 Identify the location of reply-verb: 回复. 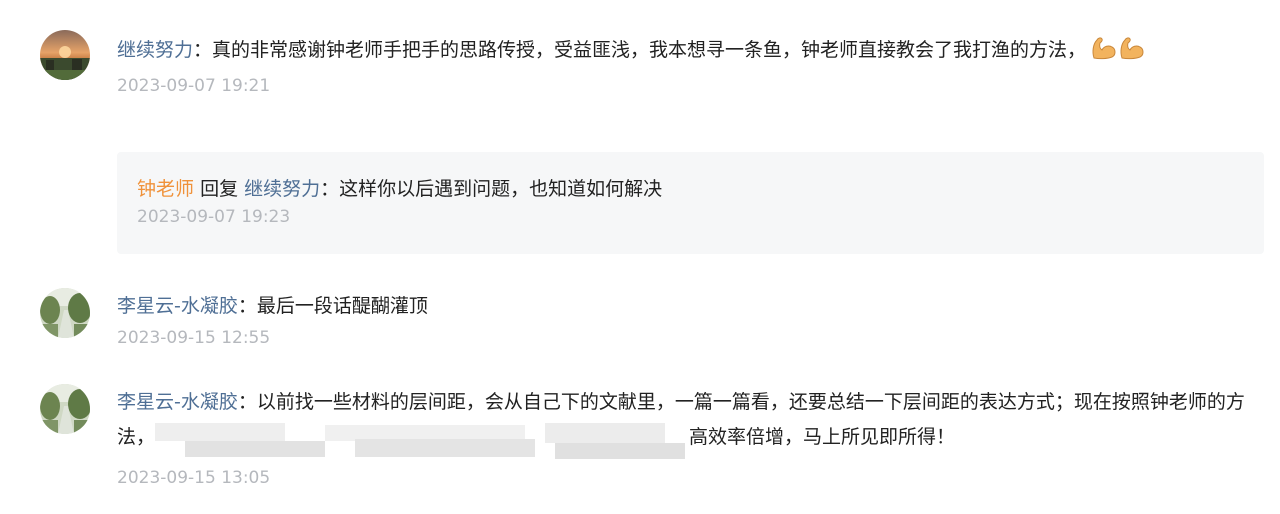
(219, 189).